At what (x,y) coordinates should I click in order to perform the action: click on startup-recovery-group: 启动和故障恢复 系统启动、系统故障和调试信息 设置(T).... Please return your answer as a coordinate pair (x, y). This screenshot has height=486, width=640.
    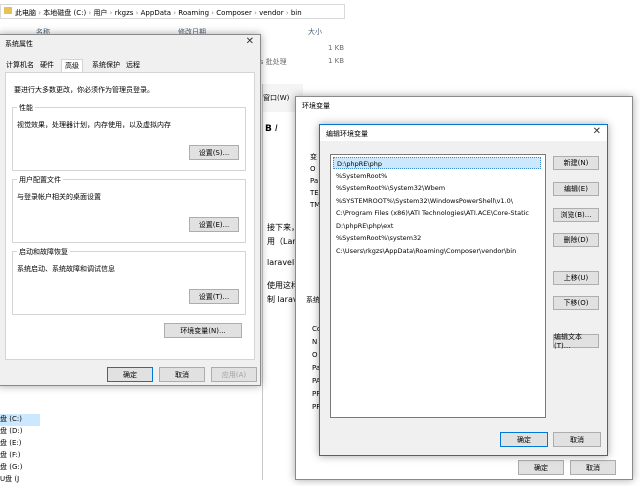
    Looking at the image, I should click on (129, 281).